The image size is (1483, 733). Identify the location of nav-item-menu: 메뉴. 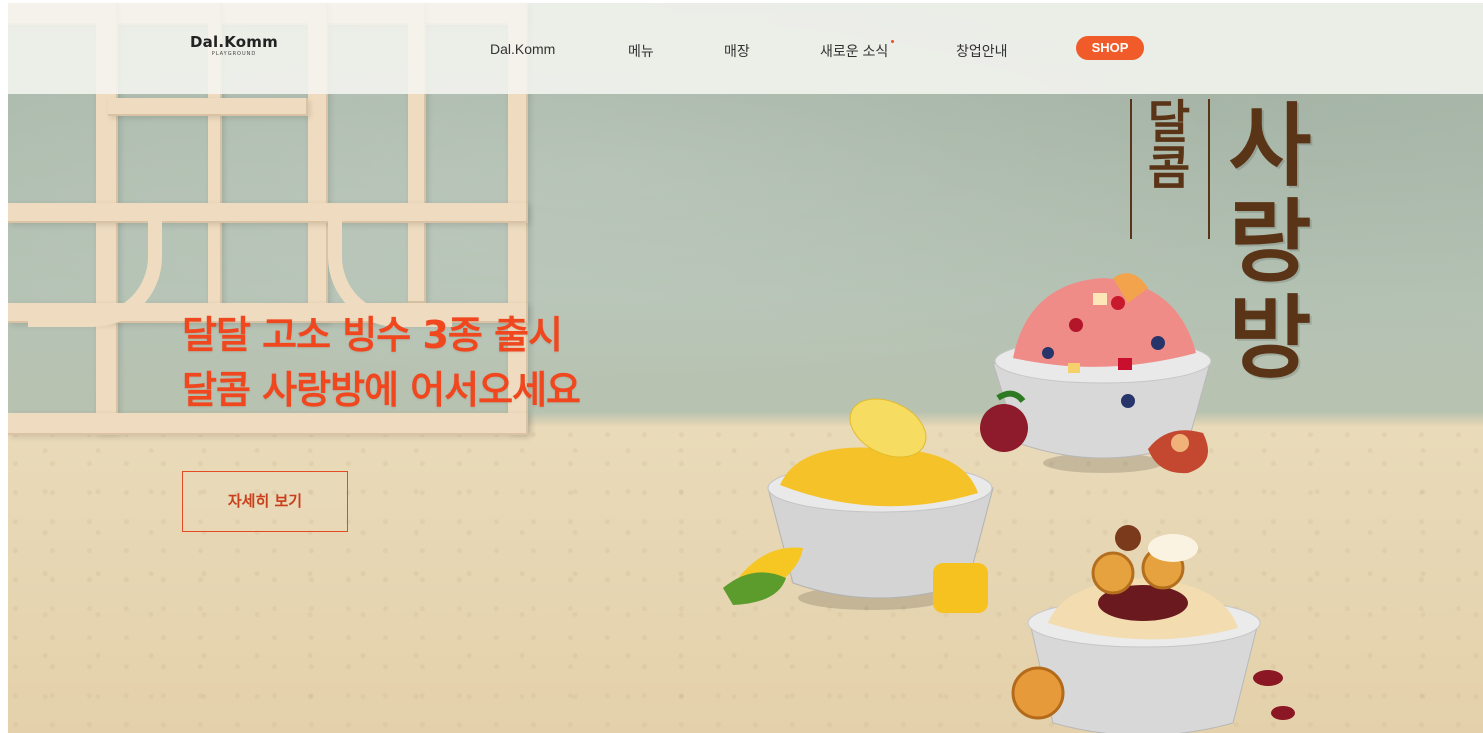
(641, 51).